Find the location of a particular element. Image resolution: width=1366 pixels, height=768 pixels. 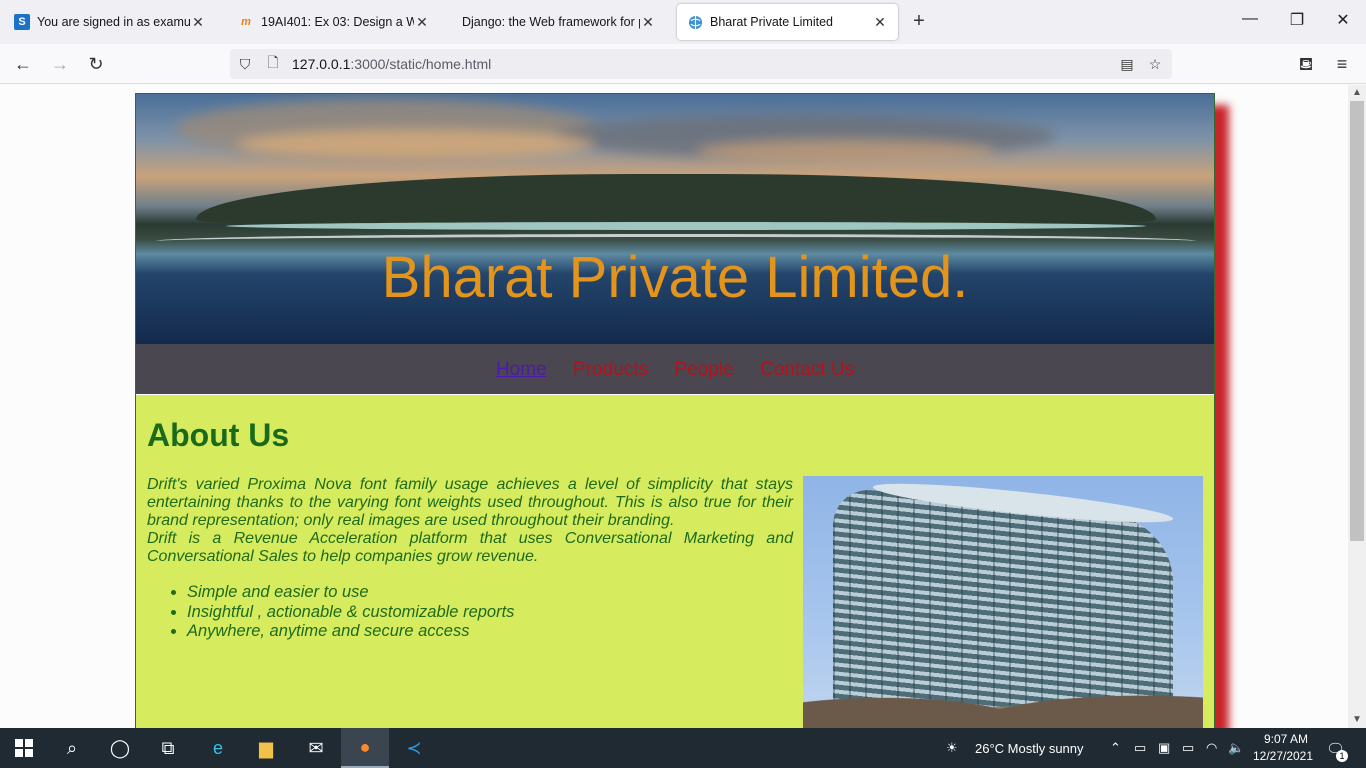

scroll-thumb is located at coordinates (1357, 321).